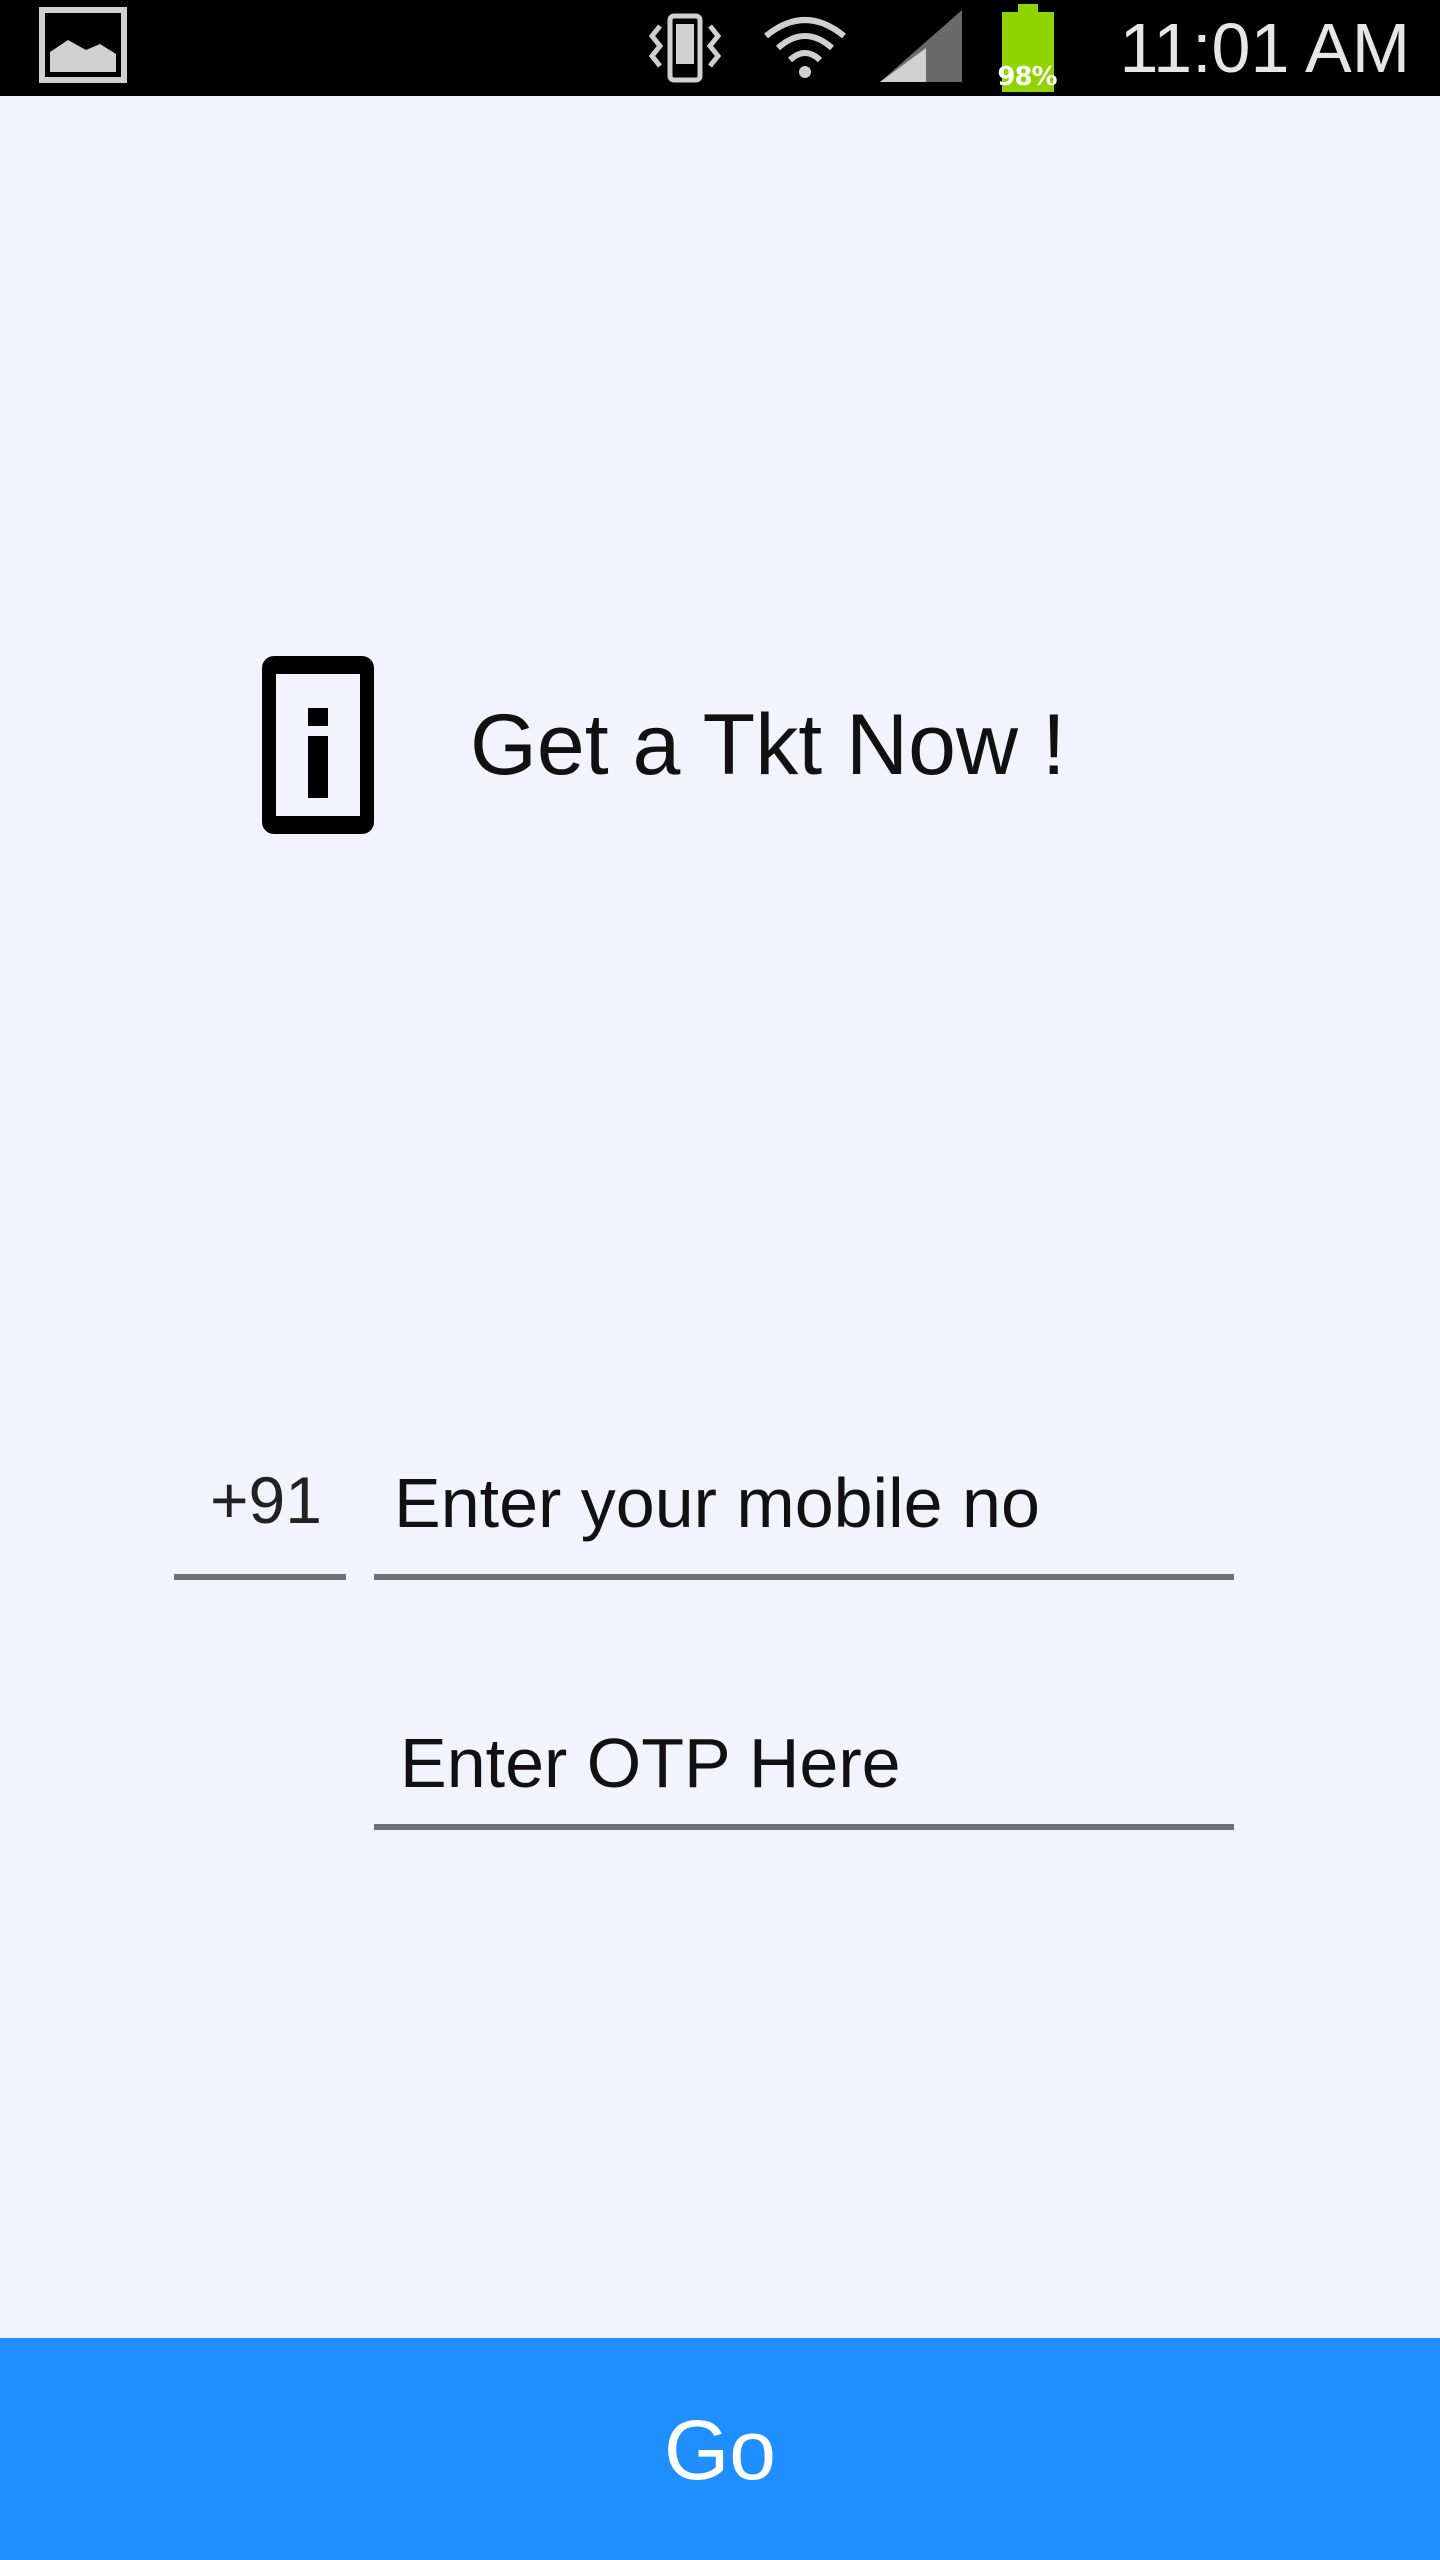  I want to click on otp-input, so click(810, 1763).